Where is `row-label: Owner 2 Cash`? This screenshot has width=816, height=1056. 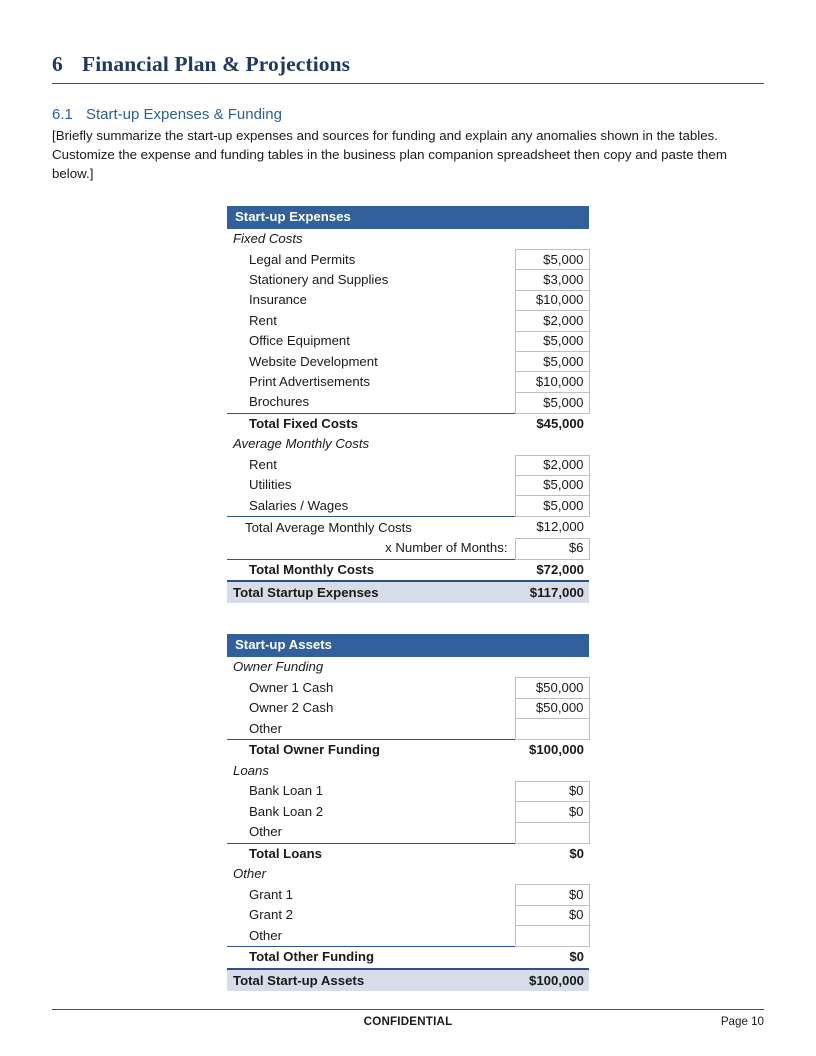 row-label: Owner 2 Cash is located at coordinates (291, 708).